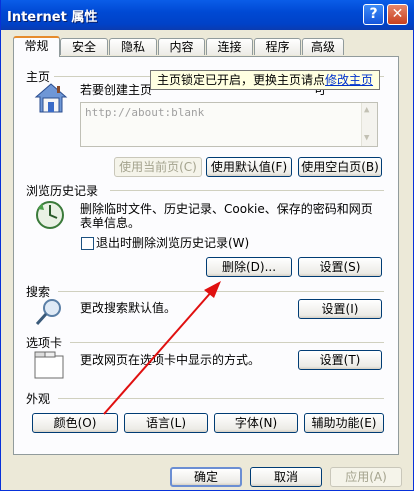 The height and width of the screenshot is (491, 414). I want to click on colors-button: 颜色(O), so click(75, 423).